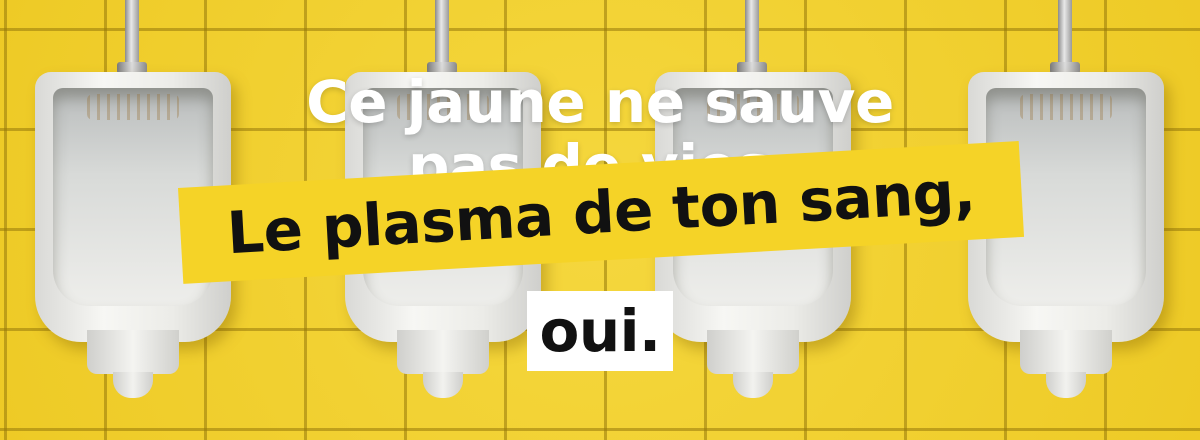 The width and height of the screenshot is (1200, 440). I want to click on oui-label: oui., so click(600, 331).